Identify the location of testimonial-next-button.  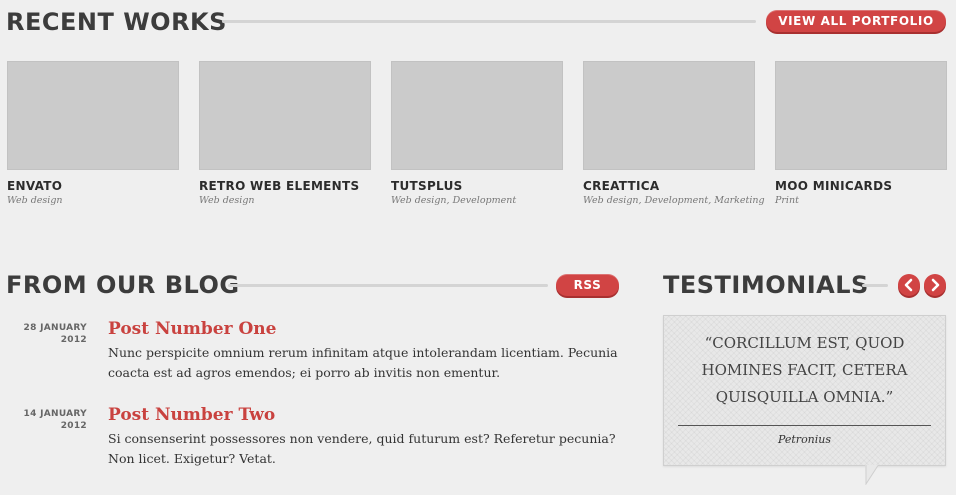
(935, 285).